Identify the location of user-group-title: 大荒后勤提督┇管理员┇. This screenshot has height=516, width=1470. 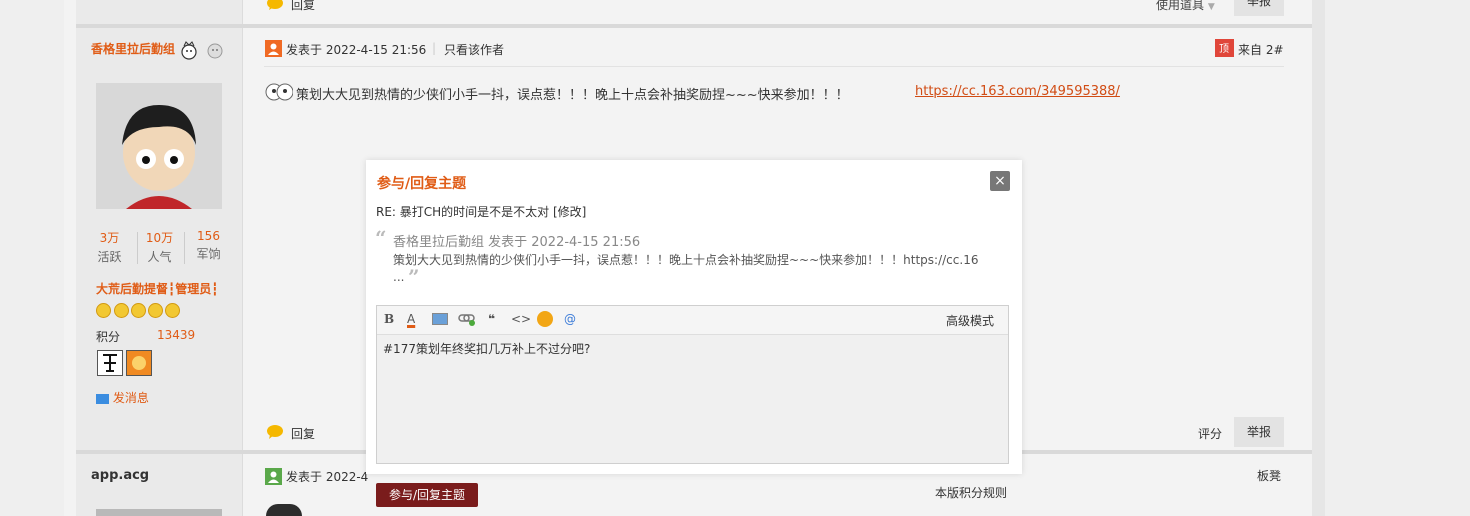
(157, 289).